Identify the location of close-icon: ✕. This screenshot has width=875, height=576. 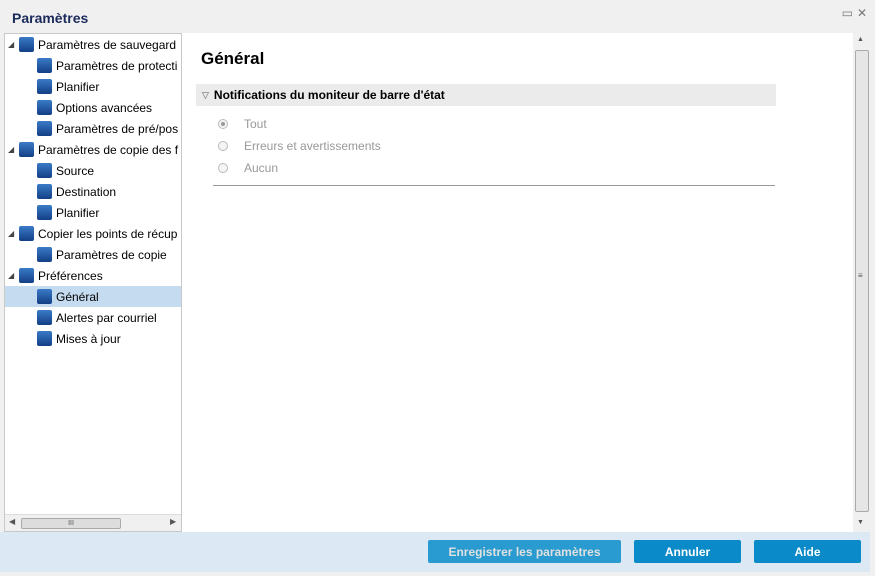
(862, 13).